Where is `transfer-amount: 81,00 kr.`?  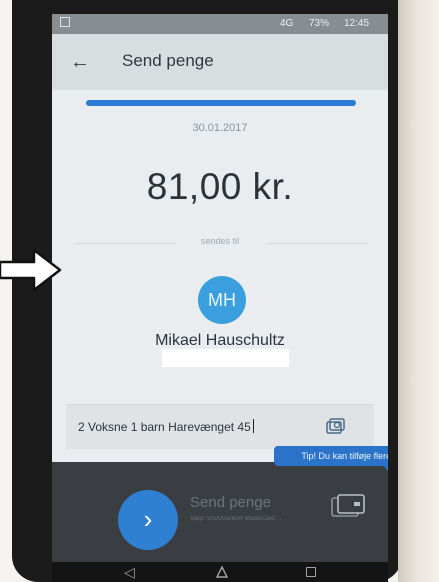 transfer-amount: 81,00 kr. is located at coordinates (220, 186).